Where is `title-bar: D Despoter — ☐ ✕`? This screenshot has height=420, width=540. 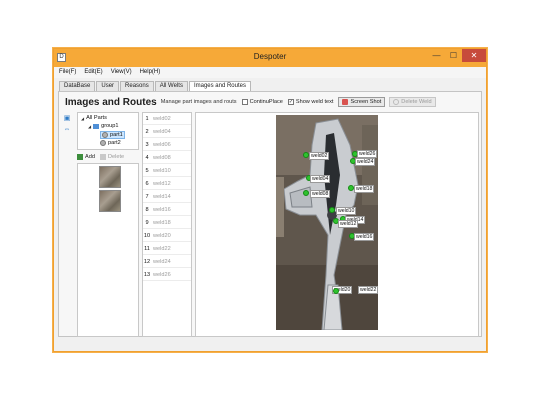 title-bar: D Despoter — ☐ ✕ is located at coordinates (270, 58).